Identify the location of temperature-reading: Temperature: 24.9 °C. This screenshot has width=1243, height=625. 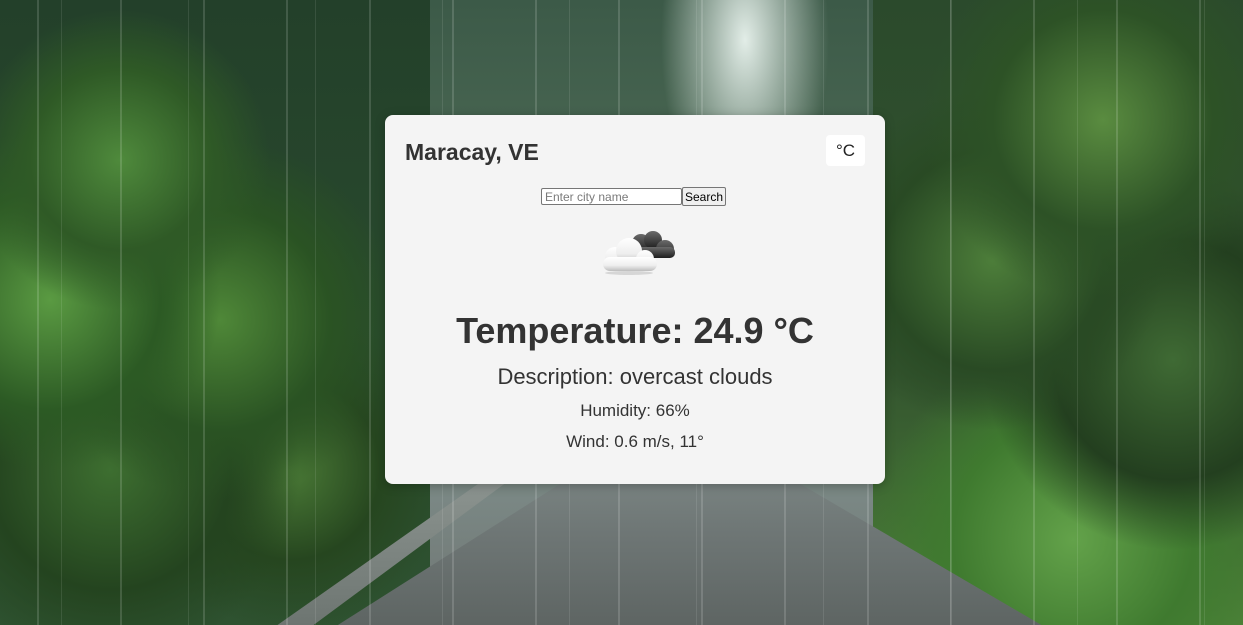
(635, 330).